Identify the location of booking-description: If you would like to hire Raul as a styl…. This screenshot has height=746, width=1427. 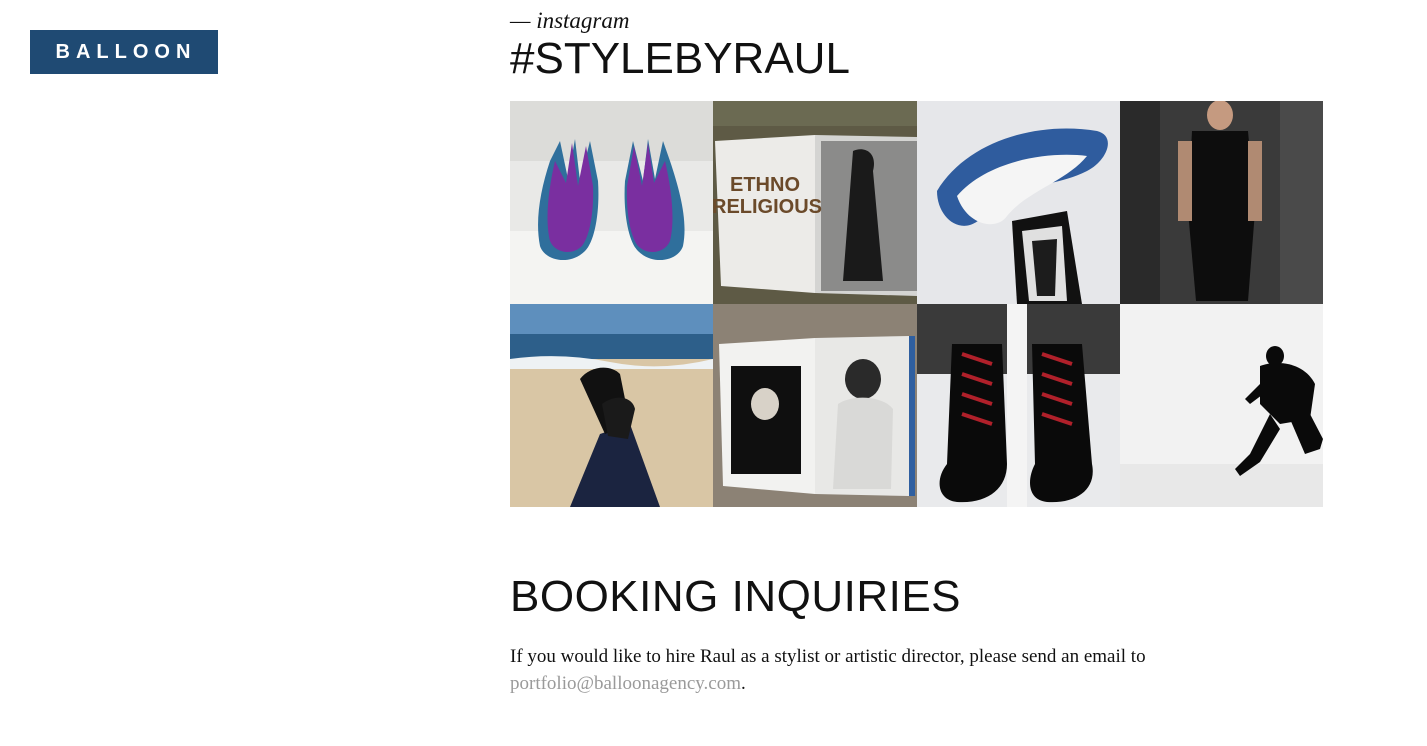
(890, 670).